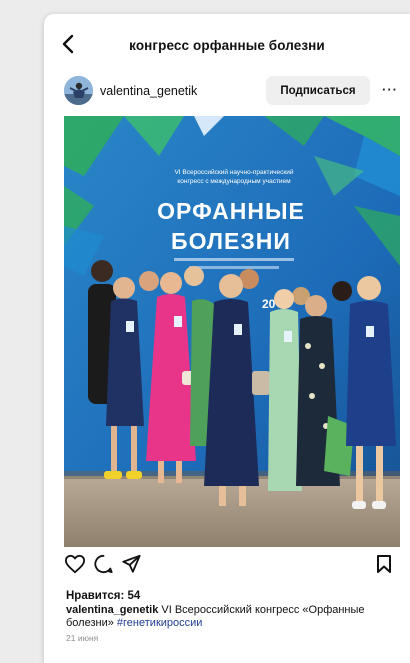  Describe the element at coordinates (112, 610) in the screenshot. I see `caption-username: valentina_genetik` at that location.